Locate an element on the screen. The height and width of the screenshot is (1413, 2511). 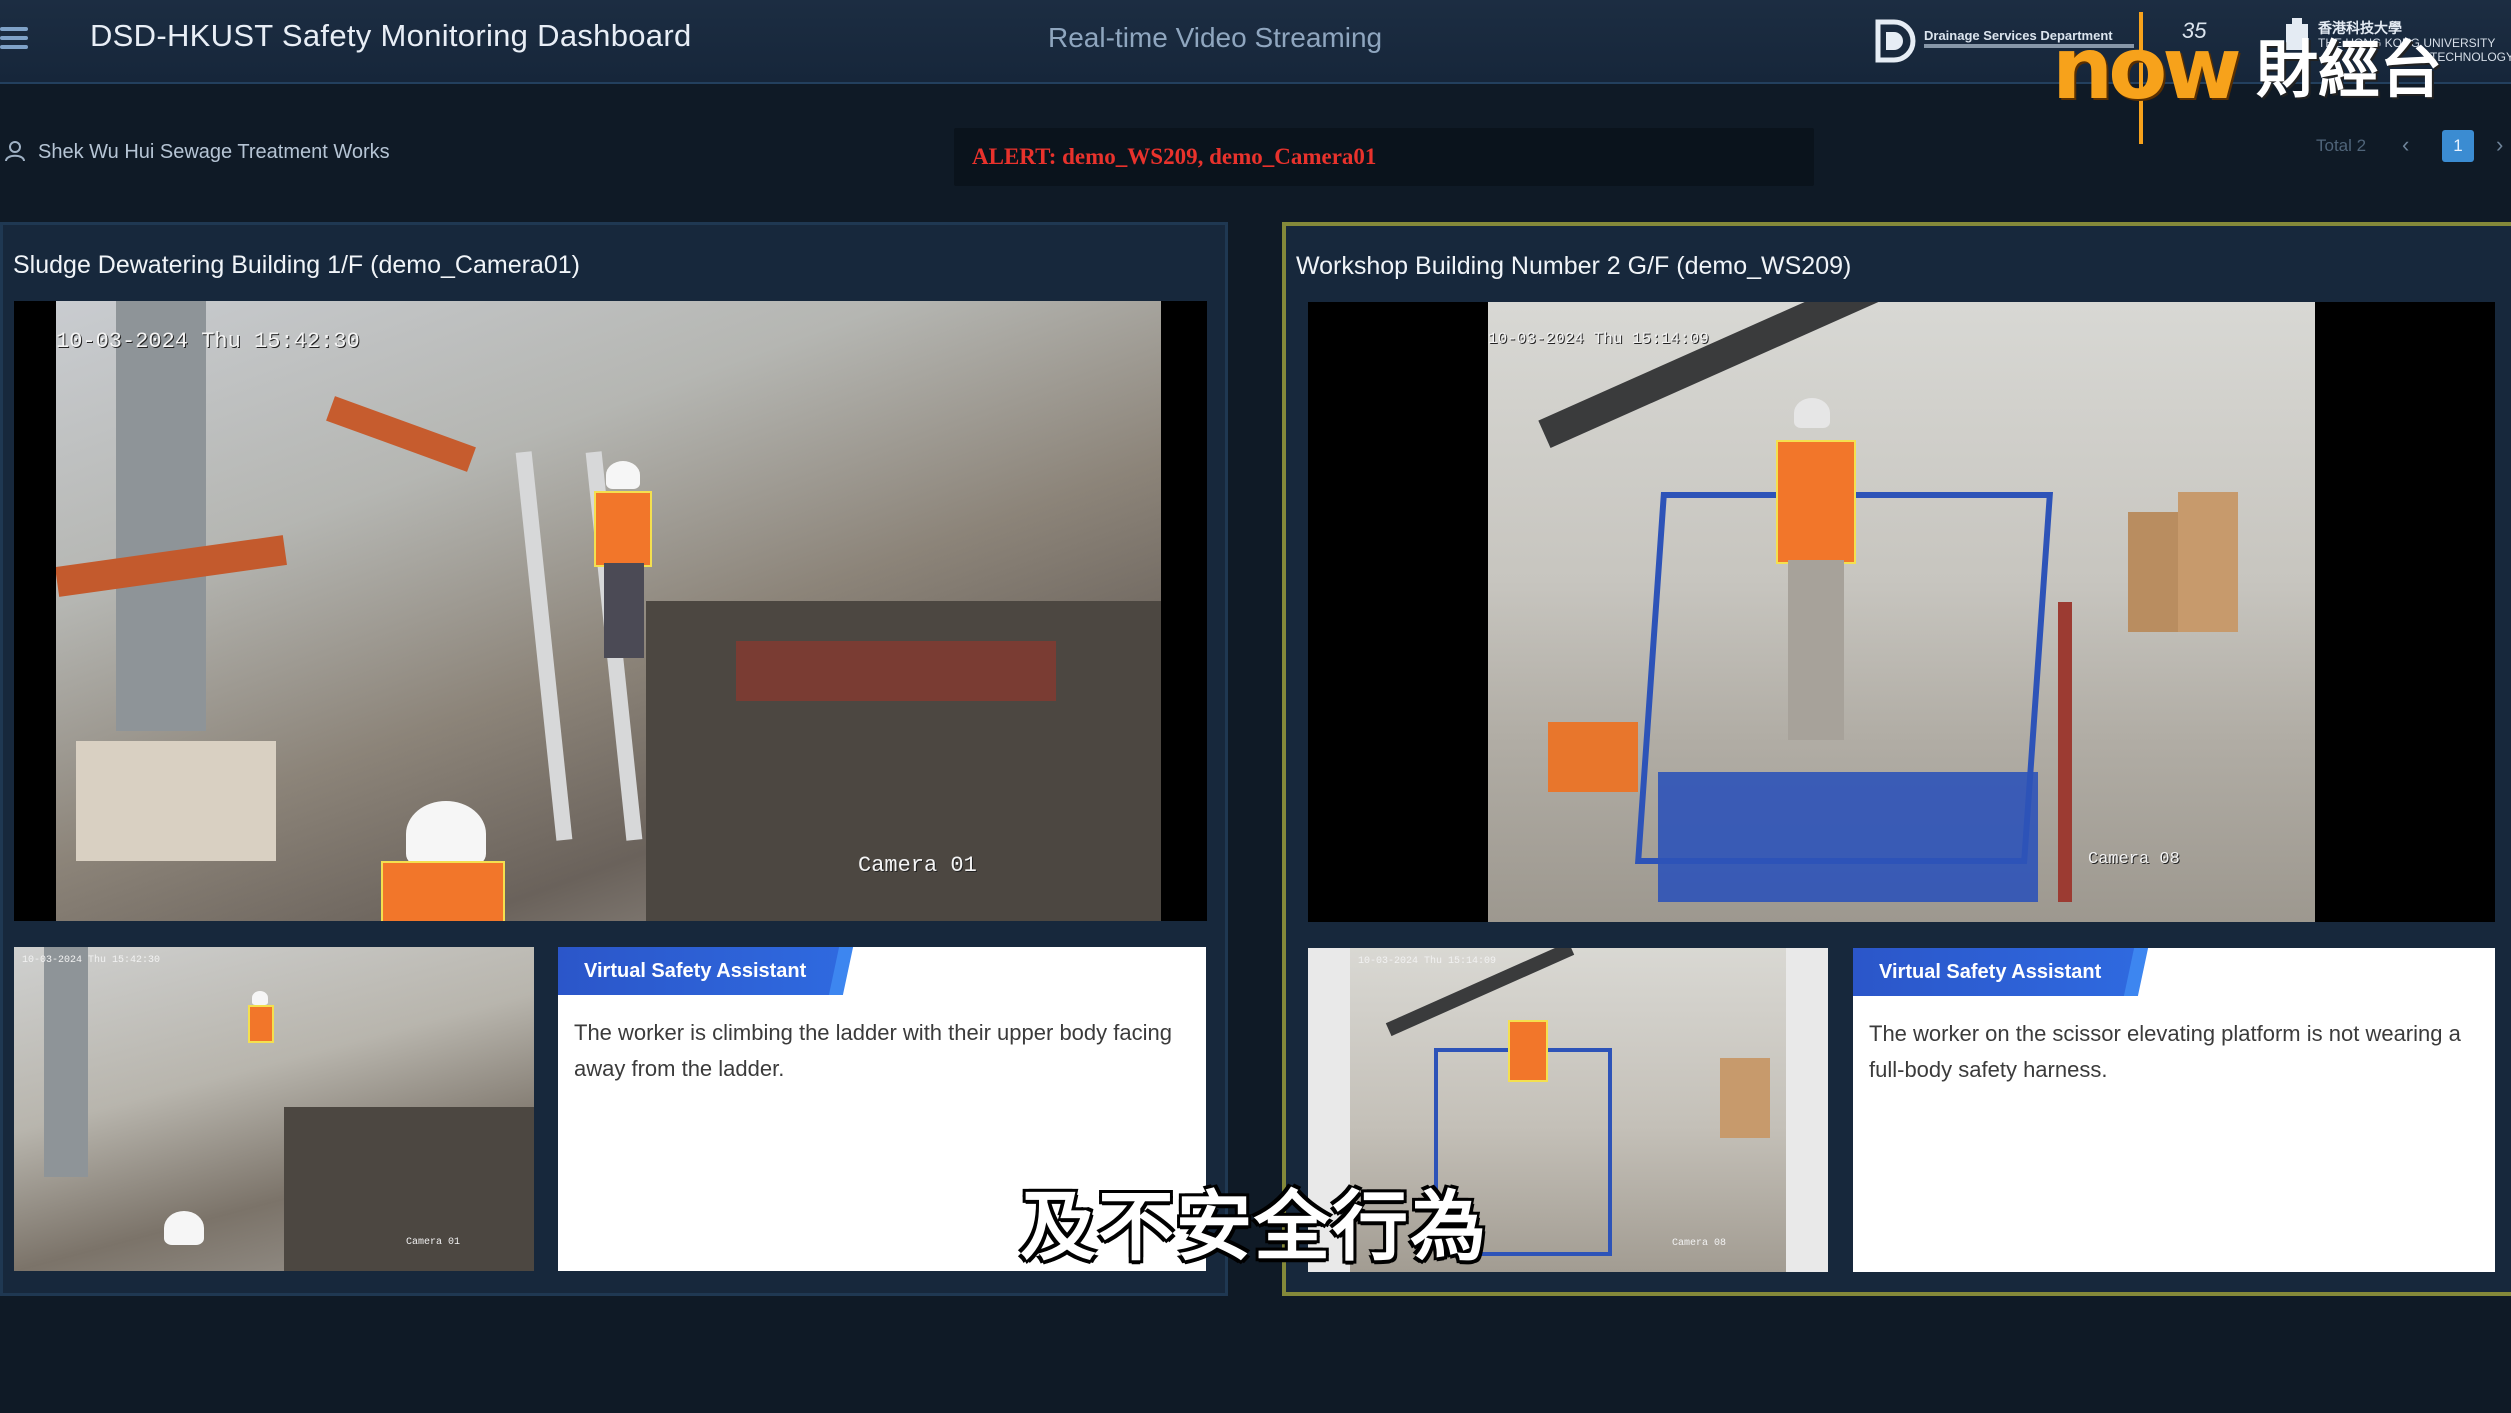
thumb-cabinet is located at coordinates (1745, 1098).